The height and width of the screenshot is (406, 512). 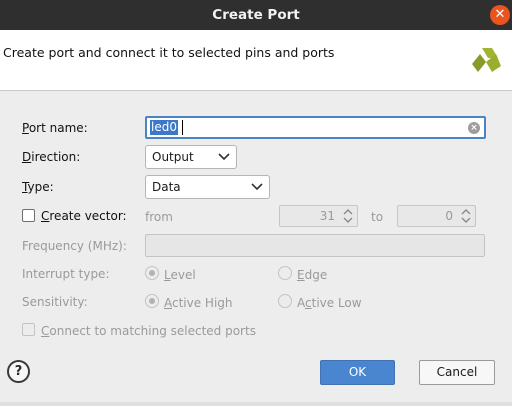 What do you see at coordinates (159, 217) in the screenshot?
I see `vector-from-label: from` at bounding box center [159, 217].